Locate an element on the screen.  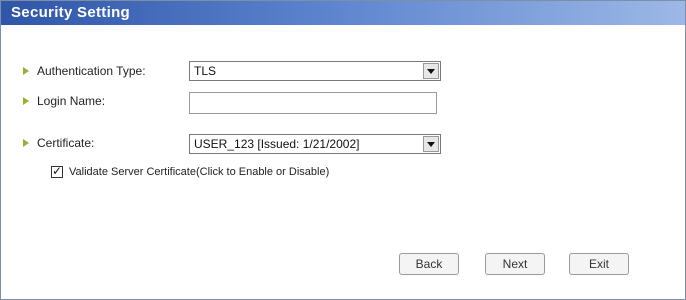
next-button: Next is located at coordinates (515, 264).